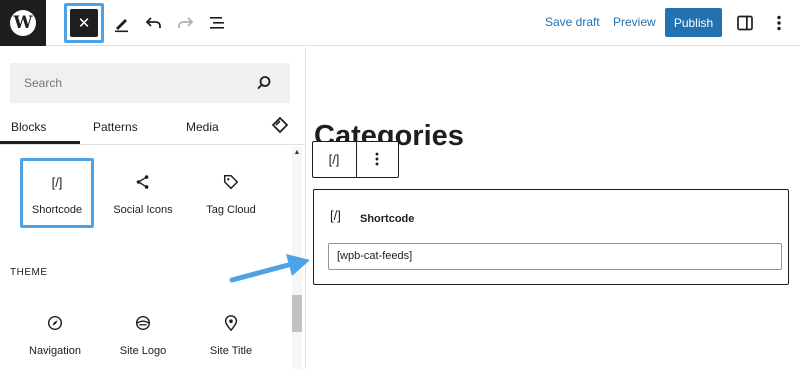  Describe the element at coordinates (40, 142) in the screenshot. I see `active-tab-indicator` at that location.